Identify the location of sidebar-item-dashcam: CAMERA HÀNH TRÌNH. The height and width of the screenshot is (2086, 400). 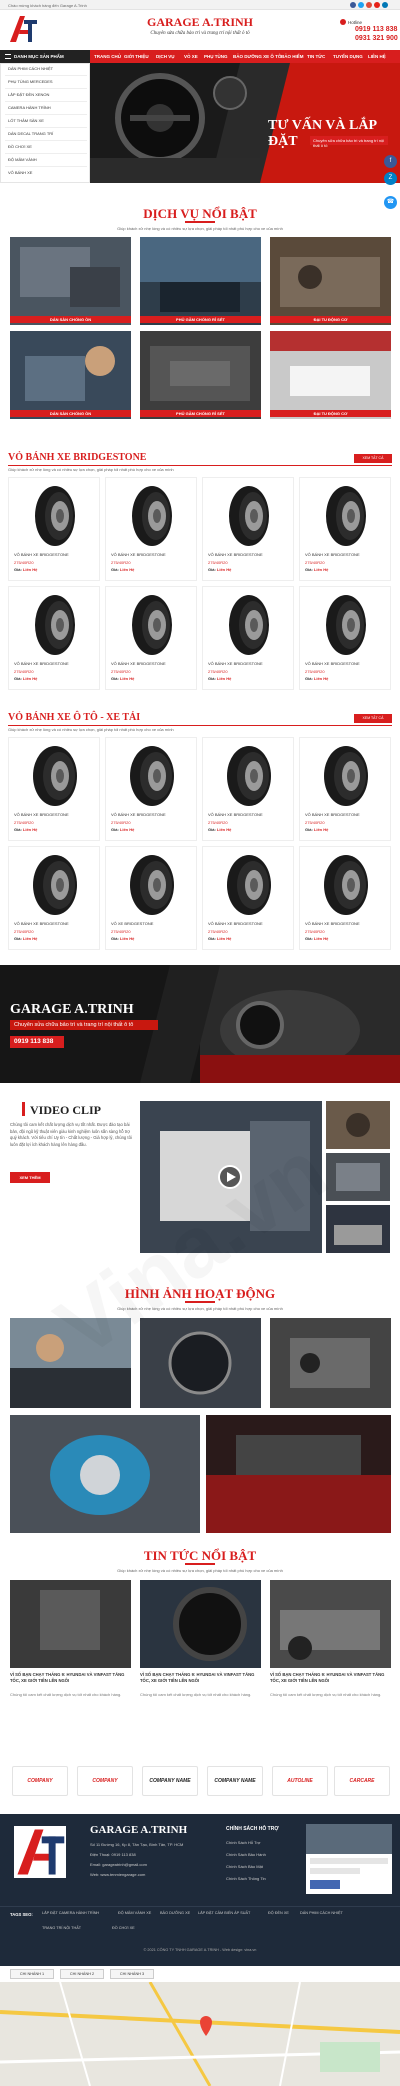
(29, 107).